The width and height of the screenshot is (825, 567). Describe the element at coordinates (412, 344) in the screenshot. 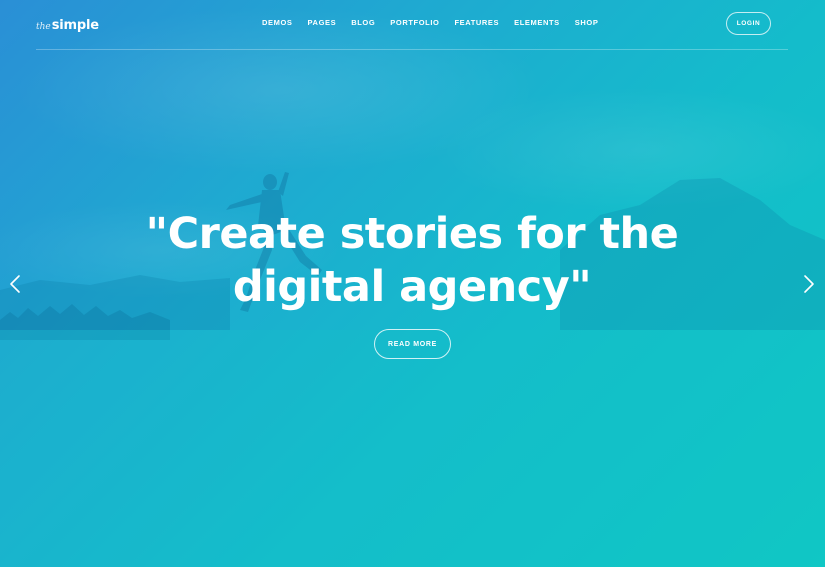

I see `read-more-button: READ MORE` at that location.